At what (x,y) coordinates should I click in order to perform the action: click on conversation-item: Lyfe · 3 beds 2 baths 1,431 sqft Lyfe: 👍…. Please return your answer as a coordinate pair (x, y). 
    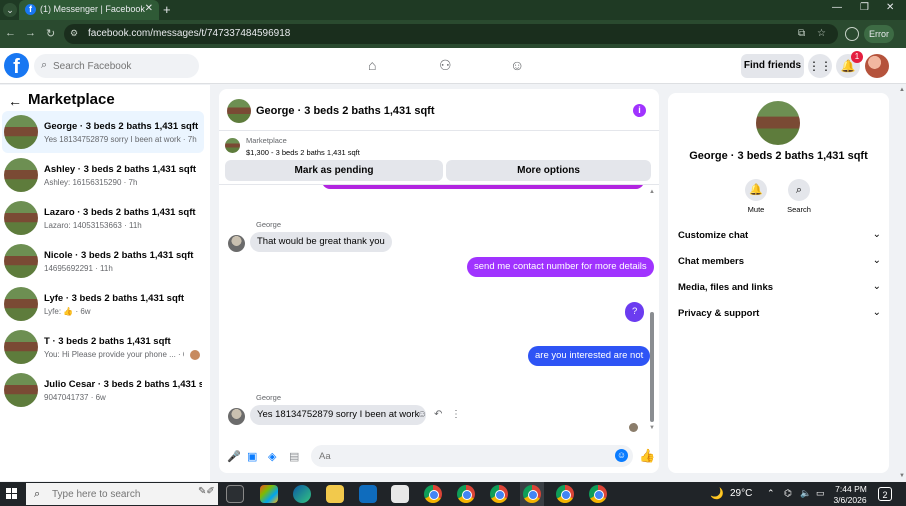
    Looking at the image, I should click on (103, 304).